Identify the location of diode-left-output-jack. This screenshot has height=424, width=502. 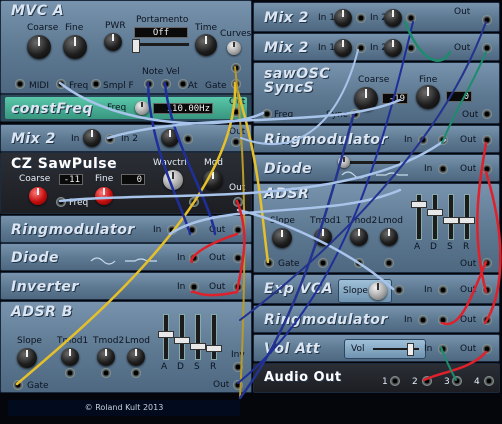
(238, 258).